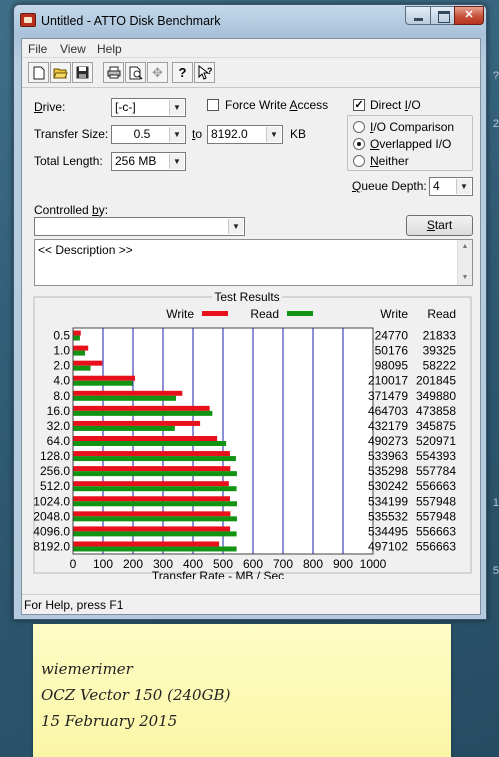 The width and height of the screenshot is (499, 757). Describe the element at coordinates (139, 226) in the screenshot. I see `controlled-by-select: ▼` at that location.